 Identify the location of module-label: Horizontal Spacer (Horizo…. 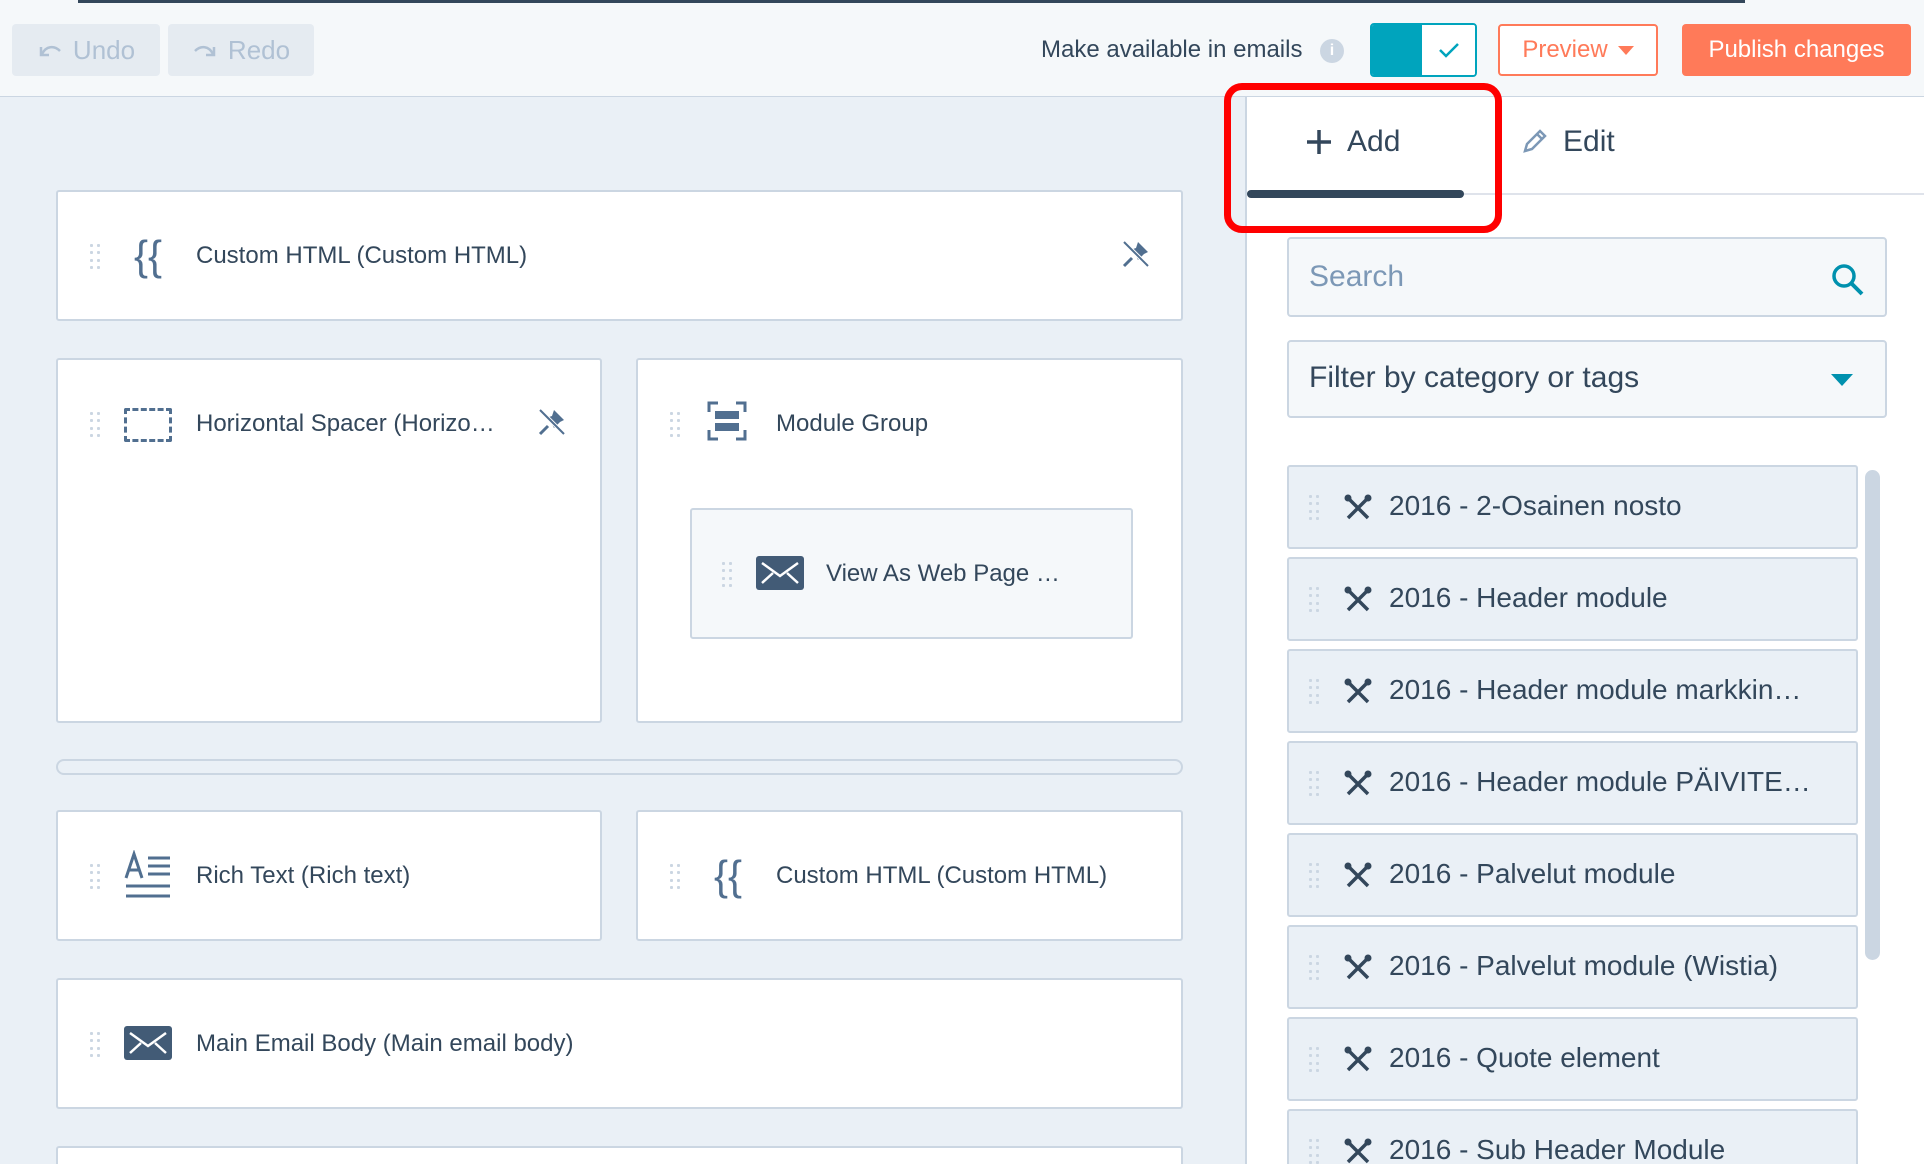
(345, 423).